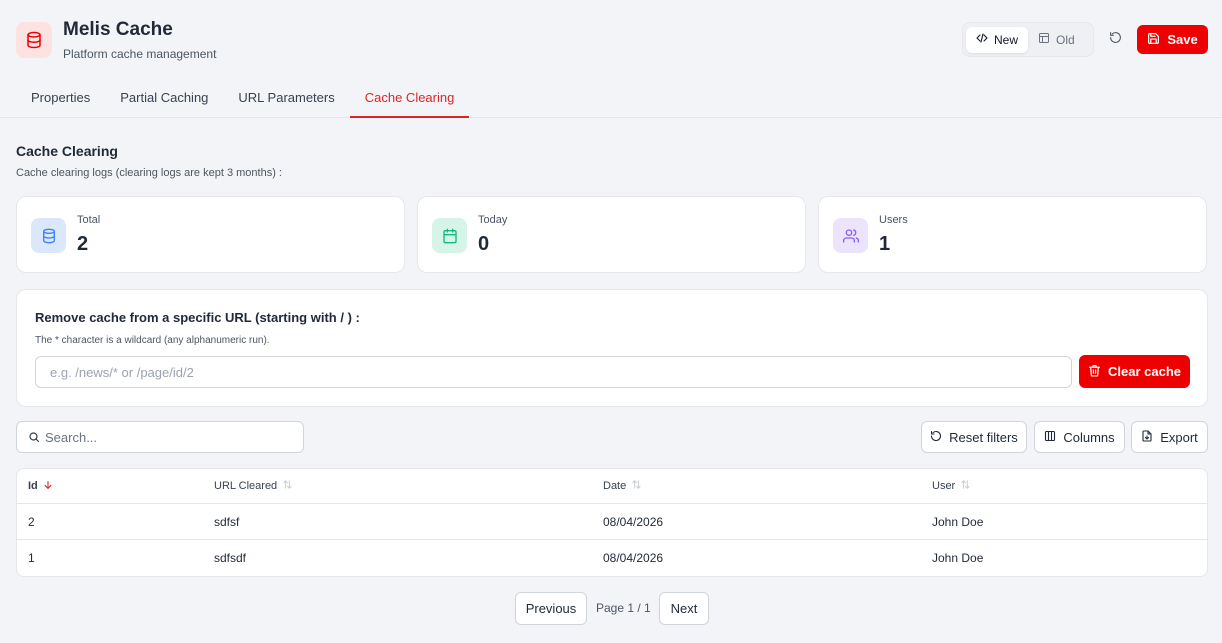  What do you see at coordinates (164, 99) in the screenshot?
I see `tab-partial-caching: Partial Caching` at bounding box center [164, 99].